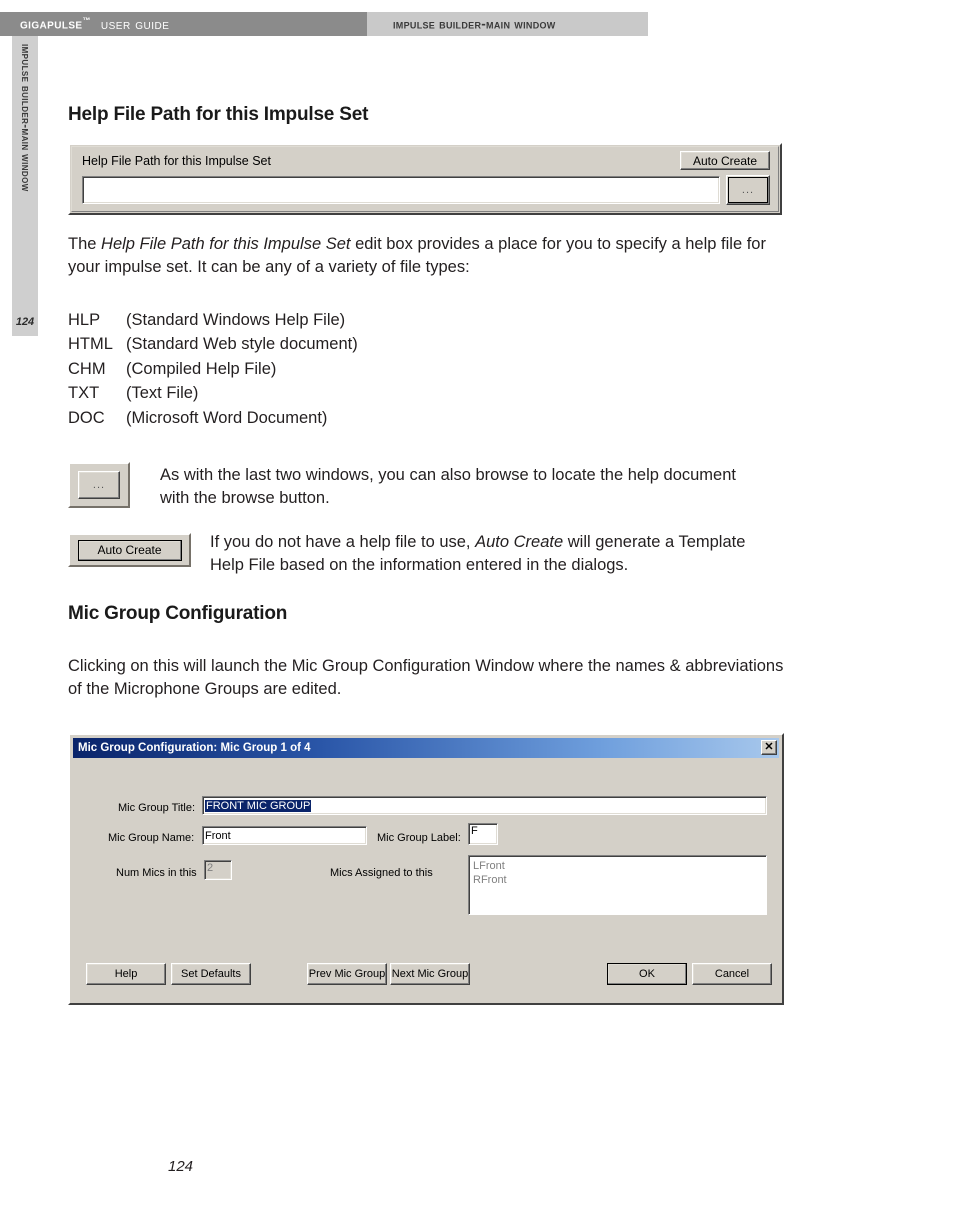  What do you see at coordinates (258, 805) in the screenshot?
I see `mic-group-title-value: FRONT MIC GROUP` at bounding box center [258, 805].